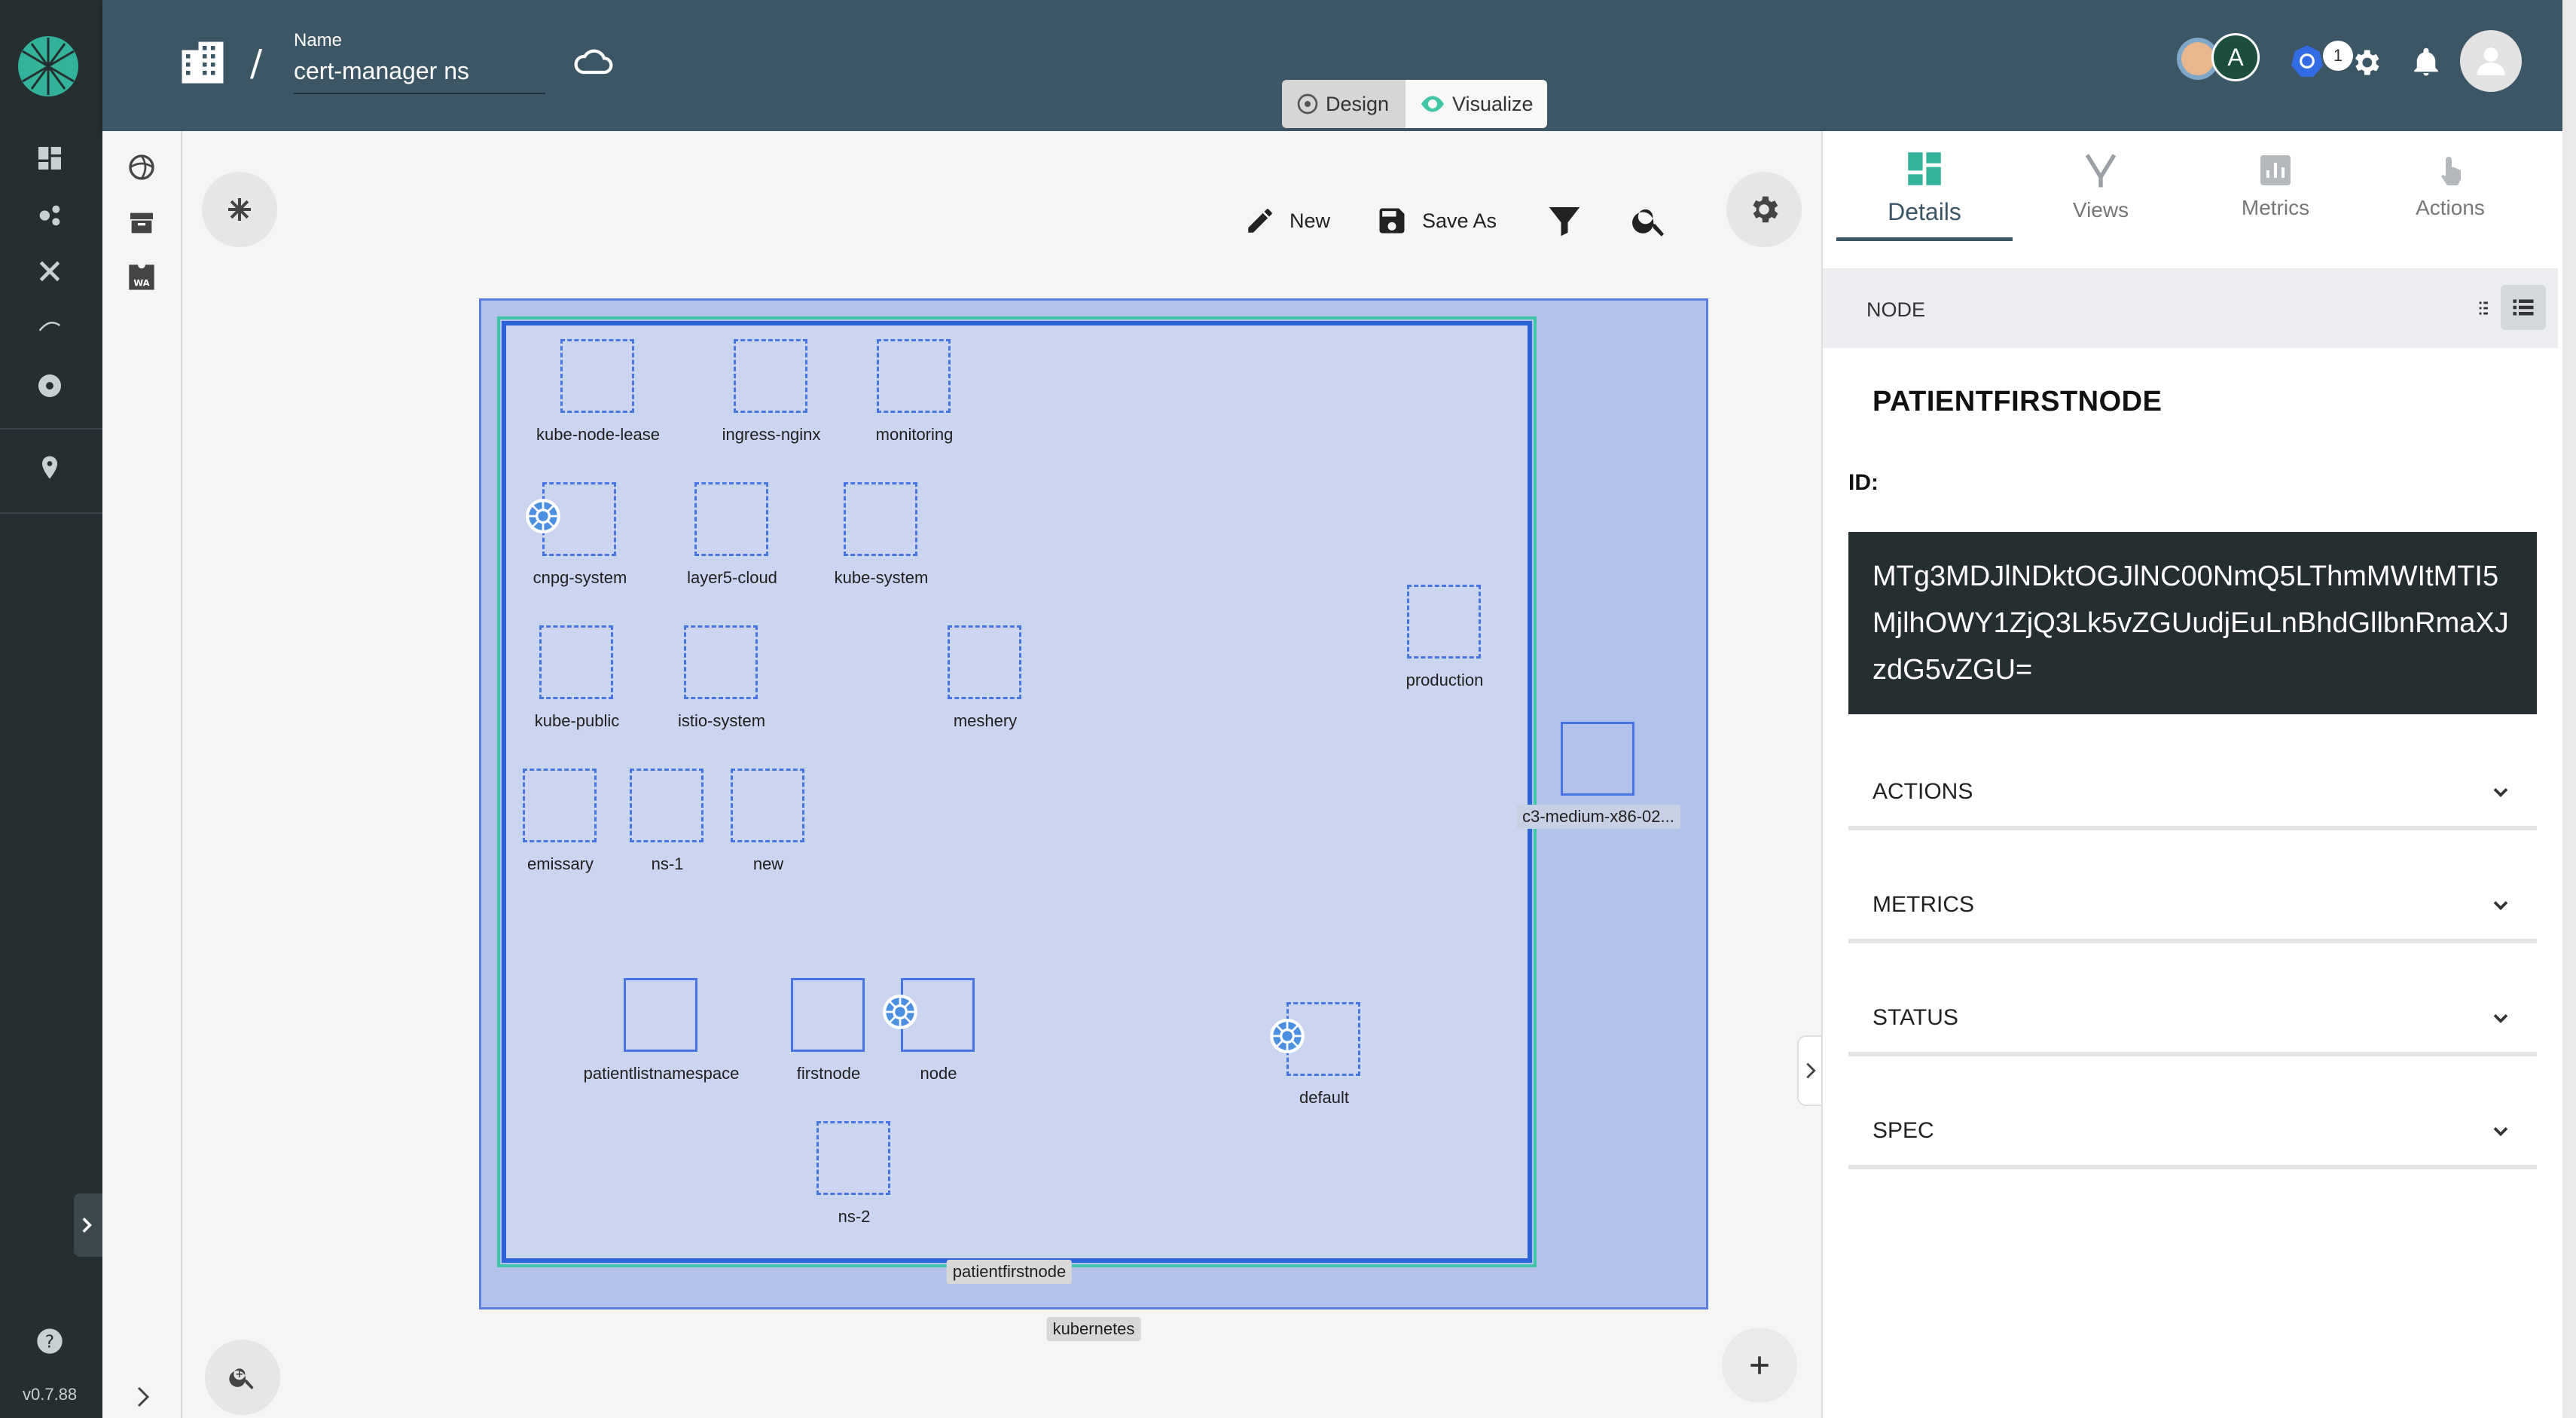 Image resolution: width=2576 pixels, height=1418 pixels. I want to click on expanded-list-button, so click(2524, 307).